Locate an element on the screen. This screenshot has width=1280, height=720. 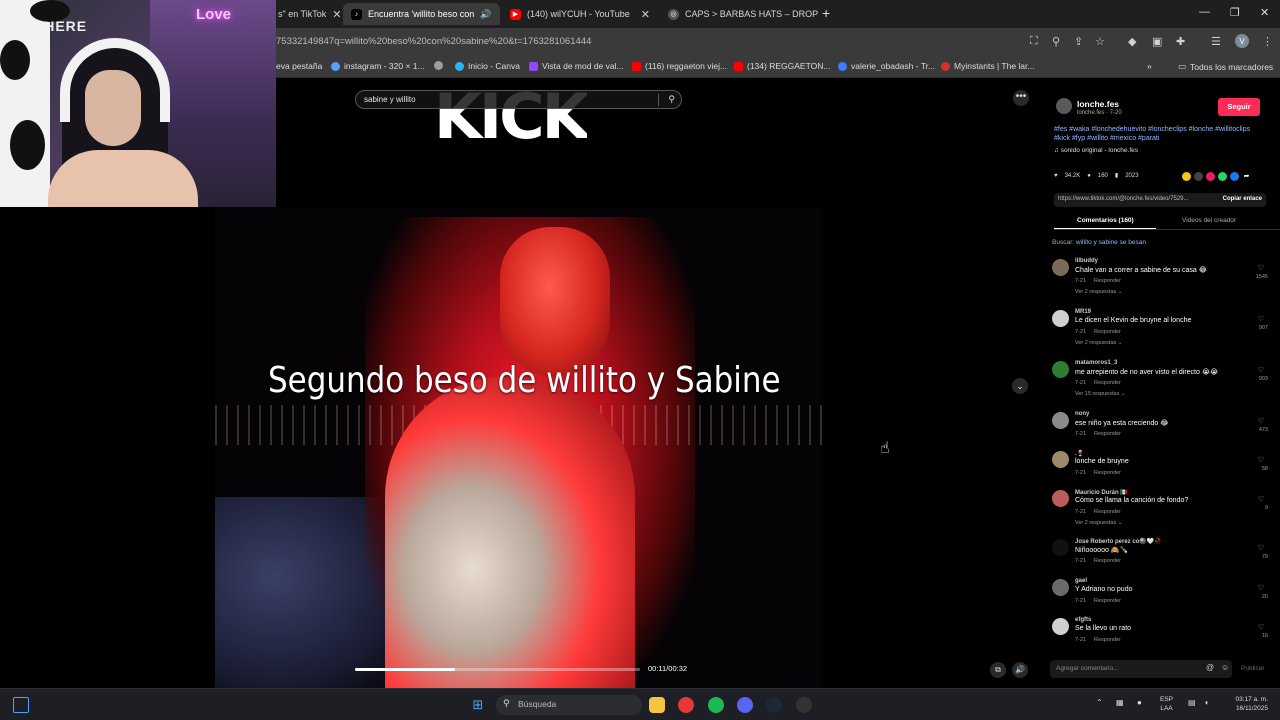
commenter-name: .🍷 is located at coordinates (1079, 453).